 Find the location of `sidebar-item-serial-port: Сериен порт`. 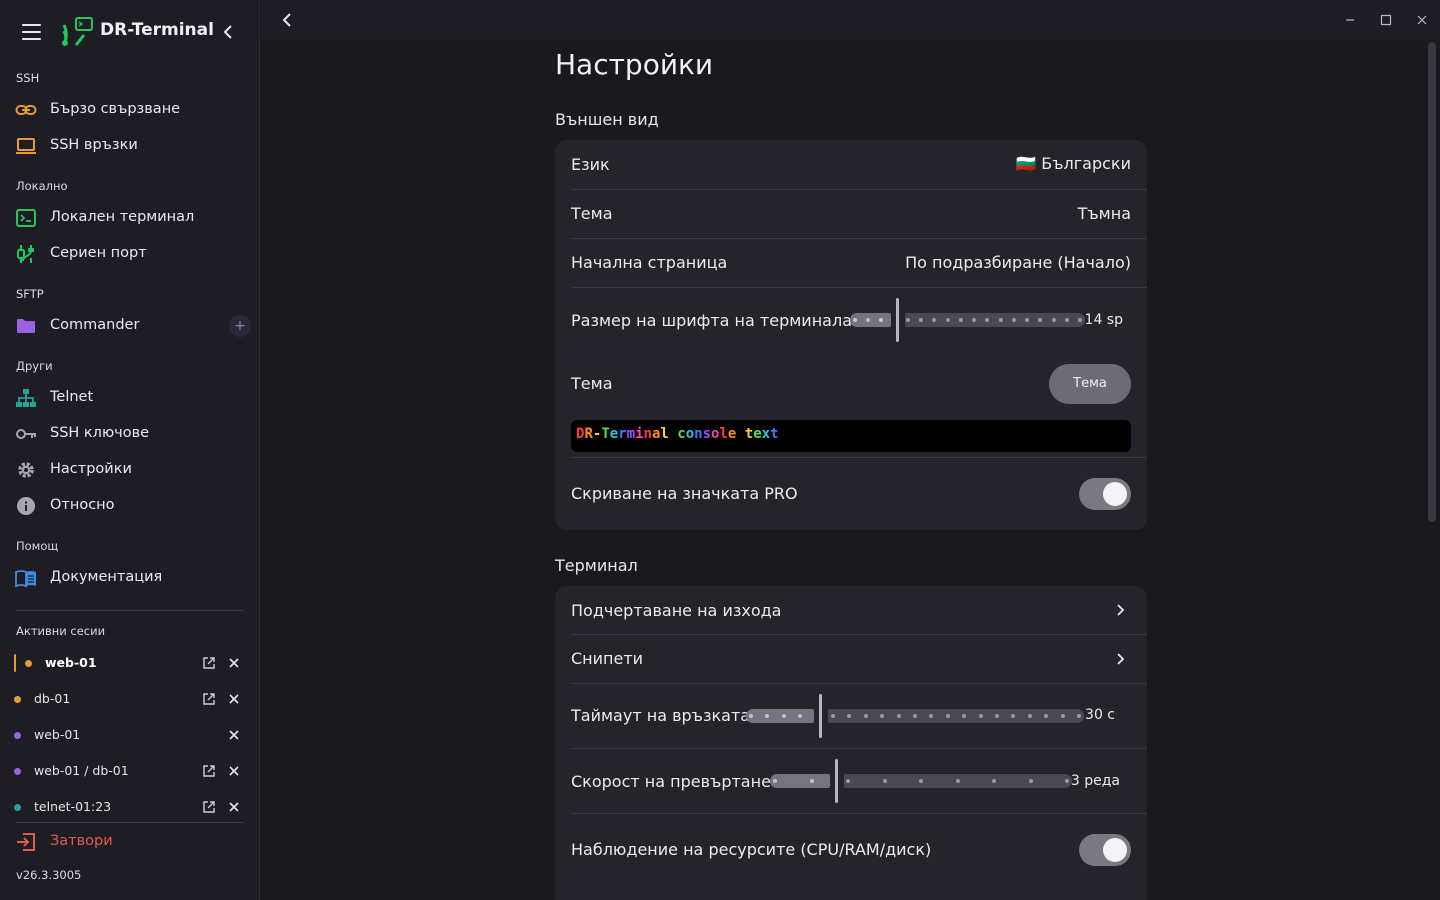

sidebar-item-serial-port: Сериен порт is located at coordinates (130, 254).